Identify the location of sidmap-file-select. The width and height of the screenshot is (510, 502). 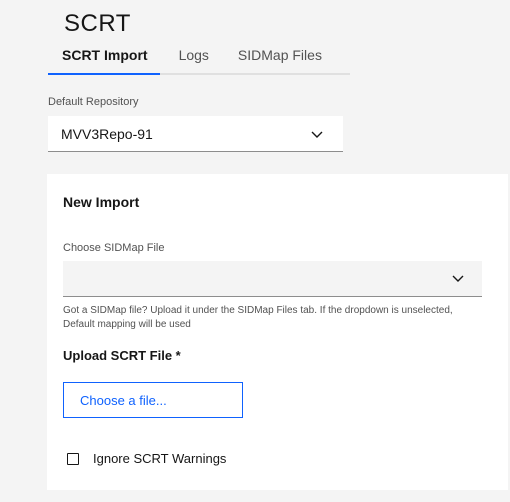
(272, 279).